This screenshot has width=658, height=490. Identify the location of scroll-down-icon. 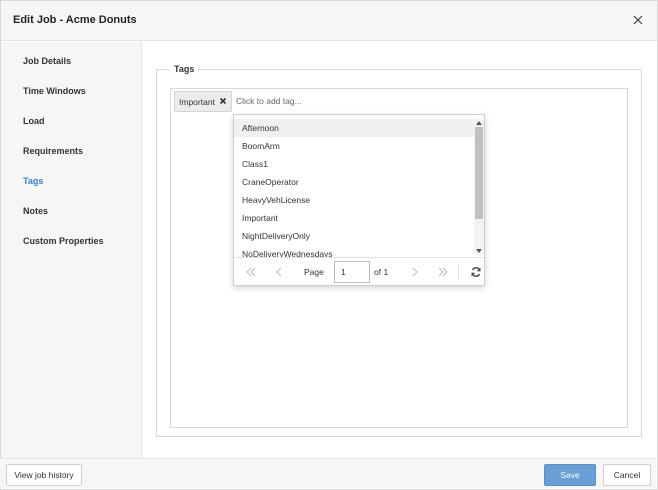
(479, 251).